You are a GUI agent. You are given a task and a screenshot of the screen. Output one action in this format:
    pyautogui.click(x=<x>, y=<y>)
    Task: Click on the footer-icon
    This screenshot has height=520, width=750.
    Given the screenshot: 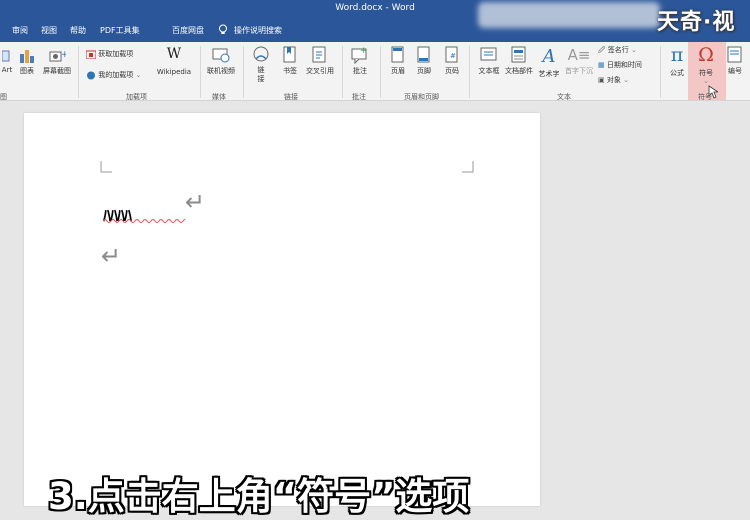 What is the action you would take?
    pyautogui.click(x=423, y=54)
    